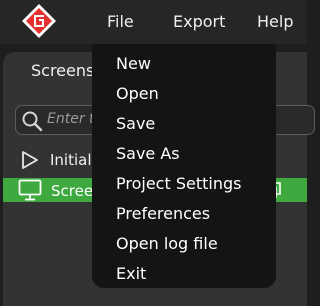 Image resolution: width=320 pixels, height=306 pixels. Describe the element at coordinates (39, 21) in the screenshot. I see `app-logo-icon` at that location.